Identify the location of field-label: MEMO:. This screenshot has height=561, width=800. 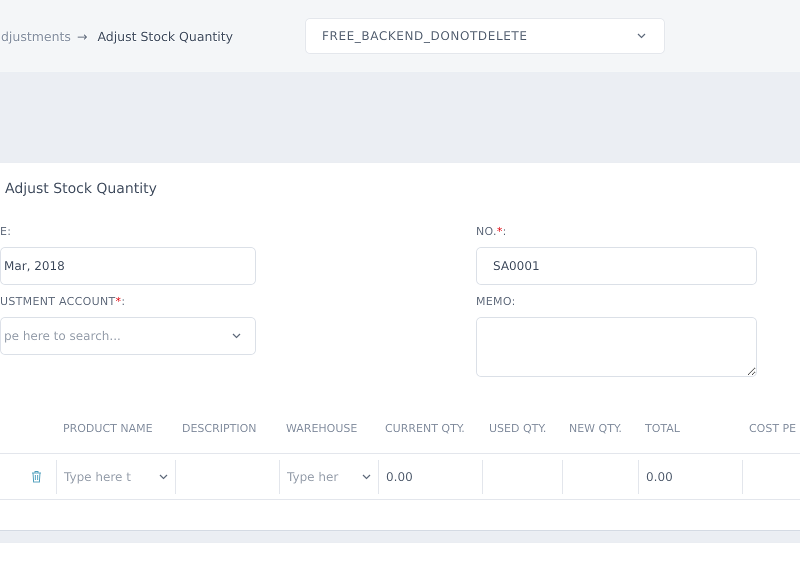
(496, 302).